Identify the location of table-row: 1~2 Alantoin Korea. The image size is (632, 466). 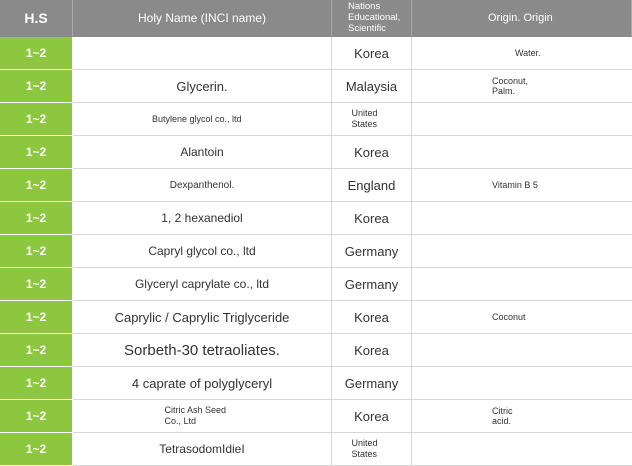
(316, 152).